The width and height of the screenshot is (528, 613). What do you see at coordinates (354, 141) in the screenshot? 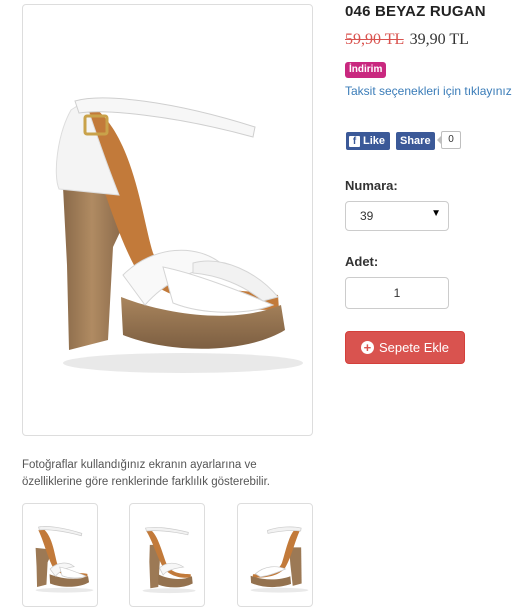
I see `facebook-icon: f` at bounding box center [354, 141].